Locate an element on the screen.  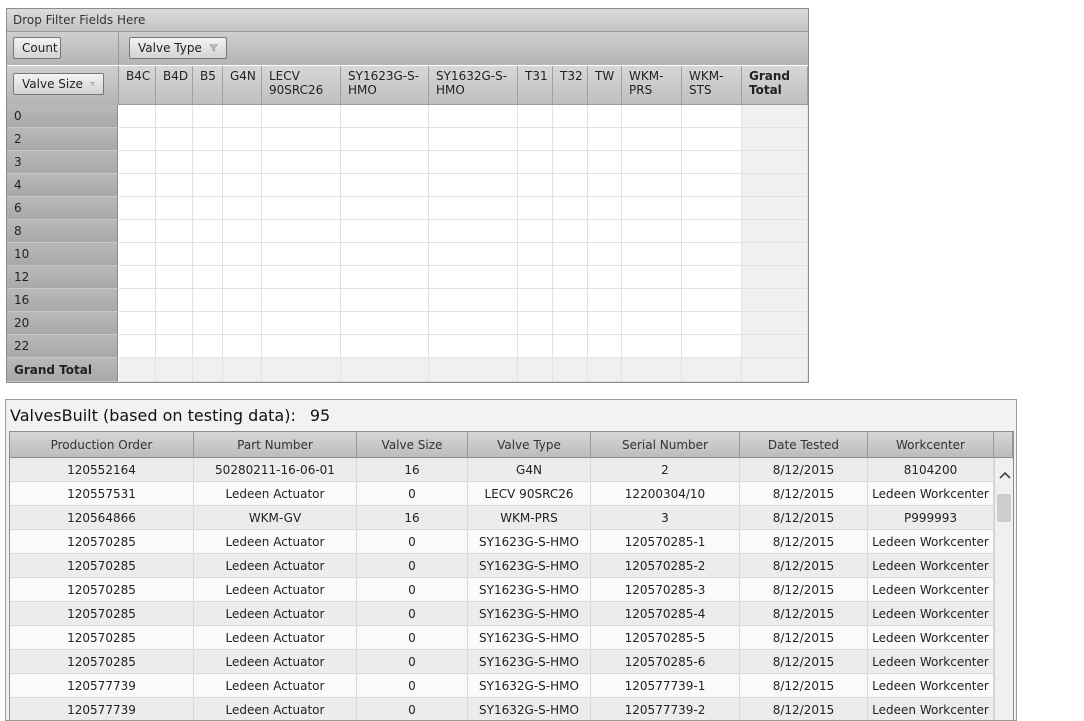
column-header-part-number: Part Number is located at coordinates (275, 445).